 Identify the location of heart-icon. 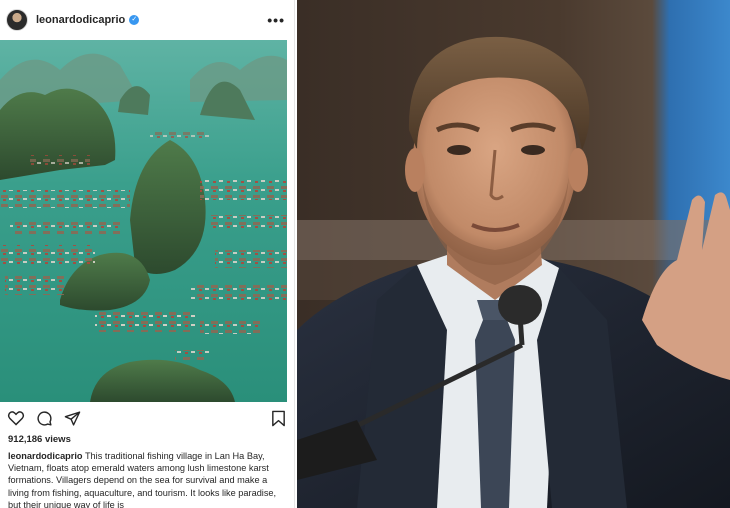
(16, 418).